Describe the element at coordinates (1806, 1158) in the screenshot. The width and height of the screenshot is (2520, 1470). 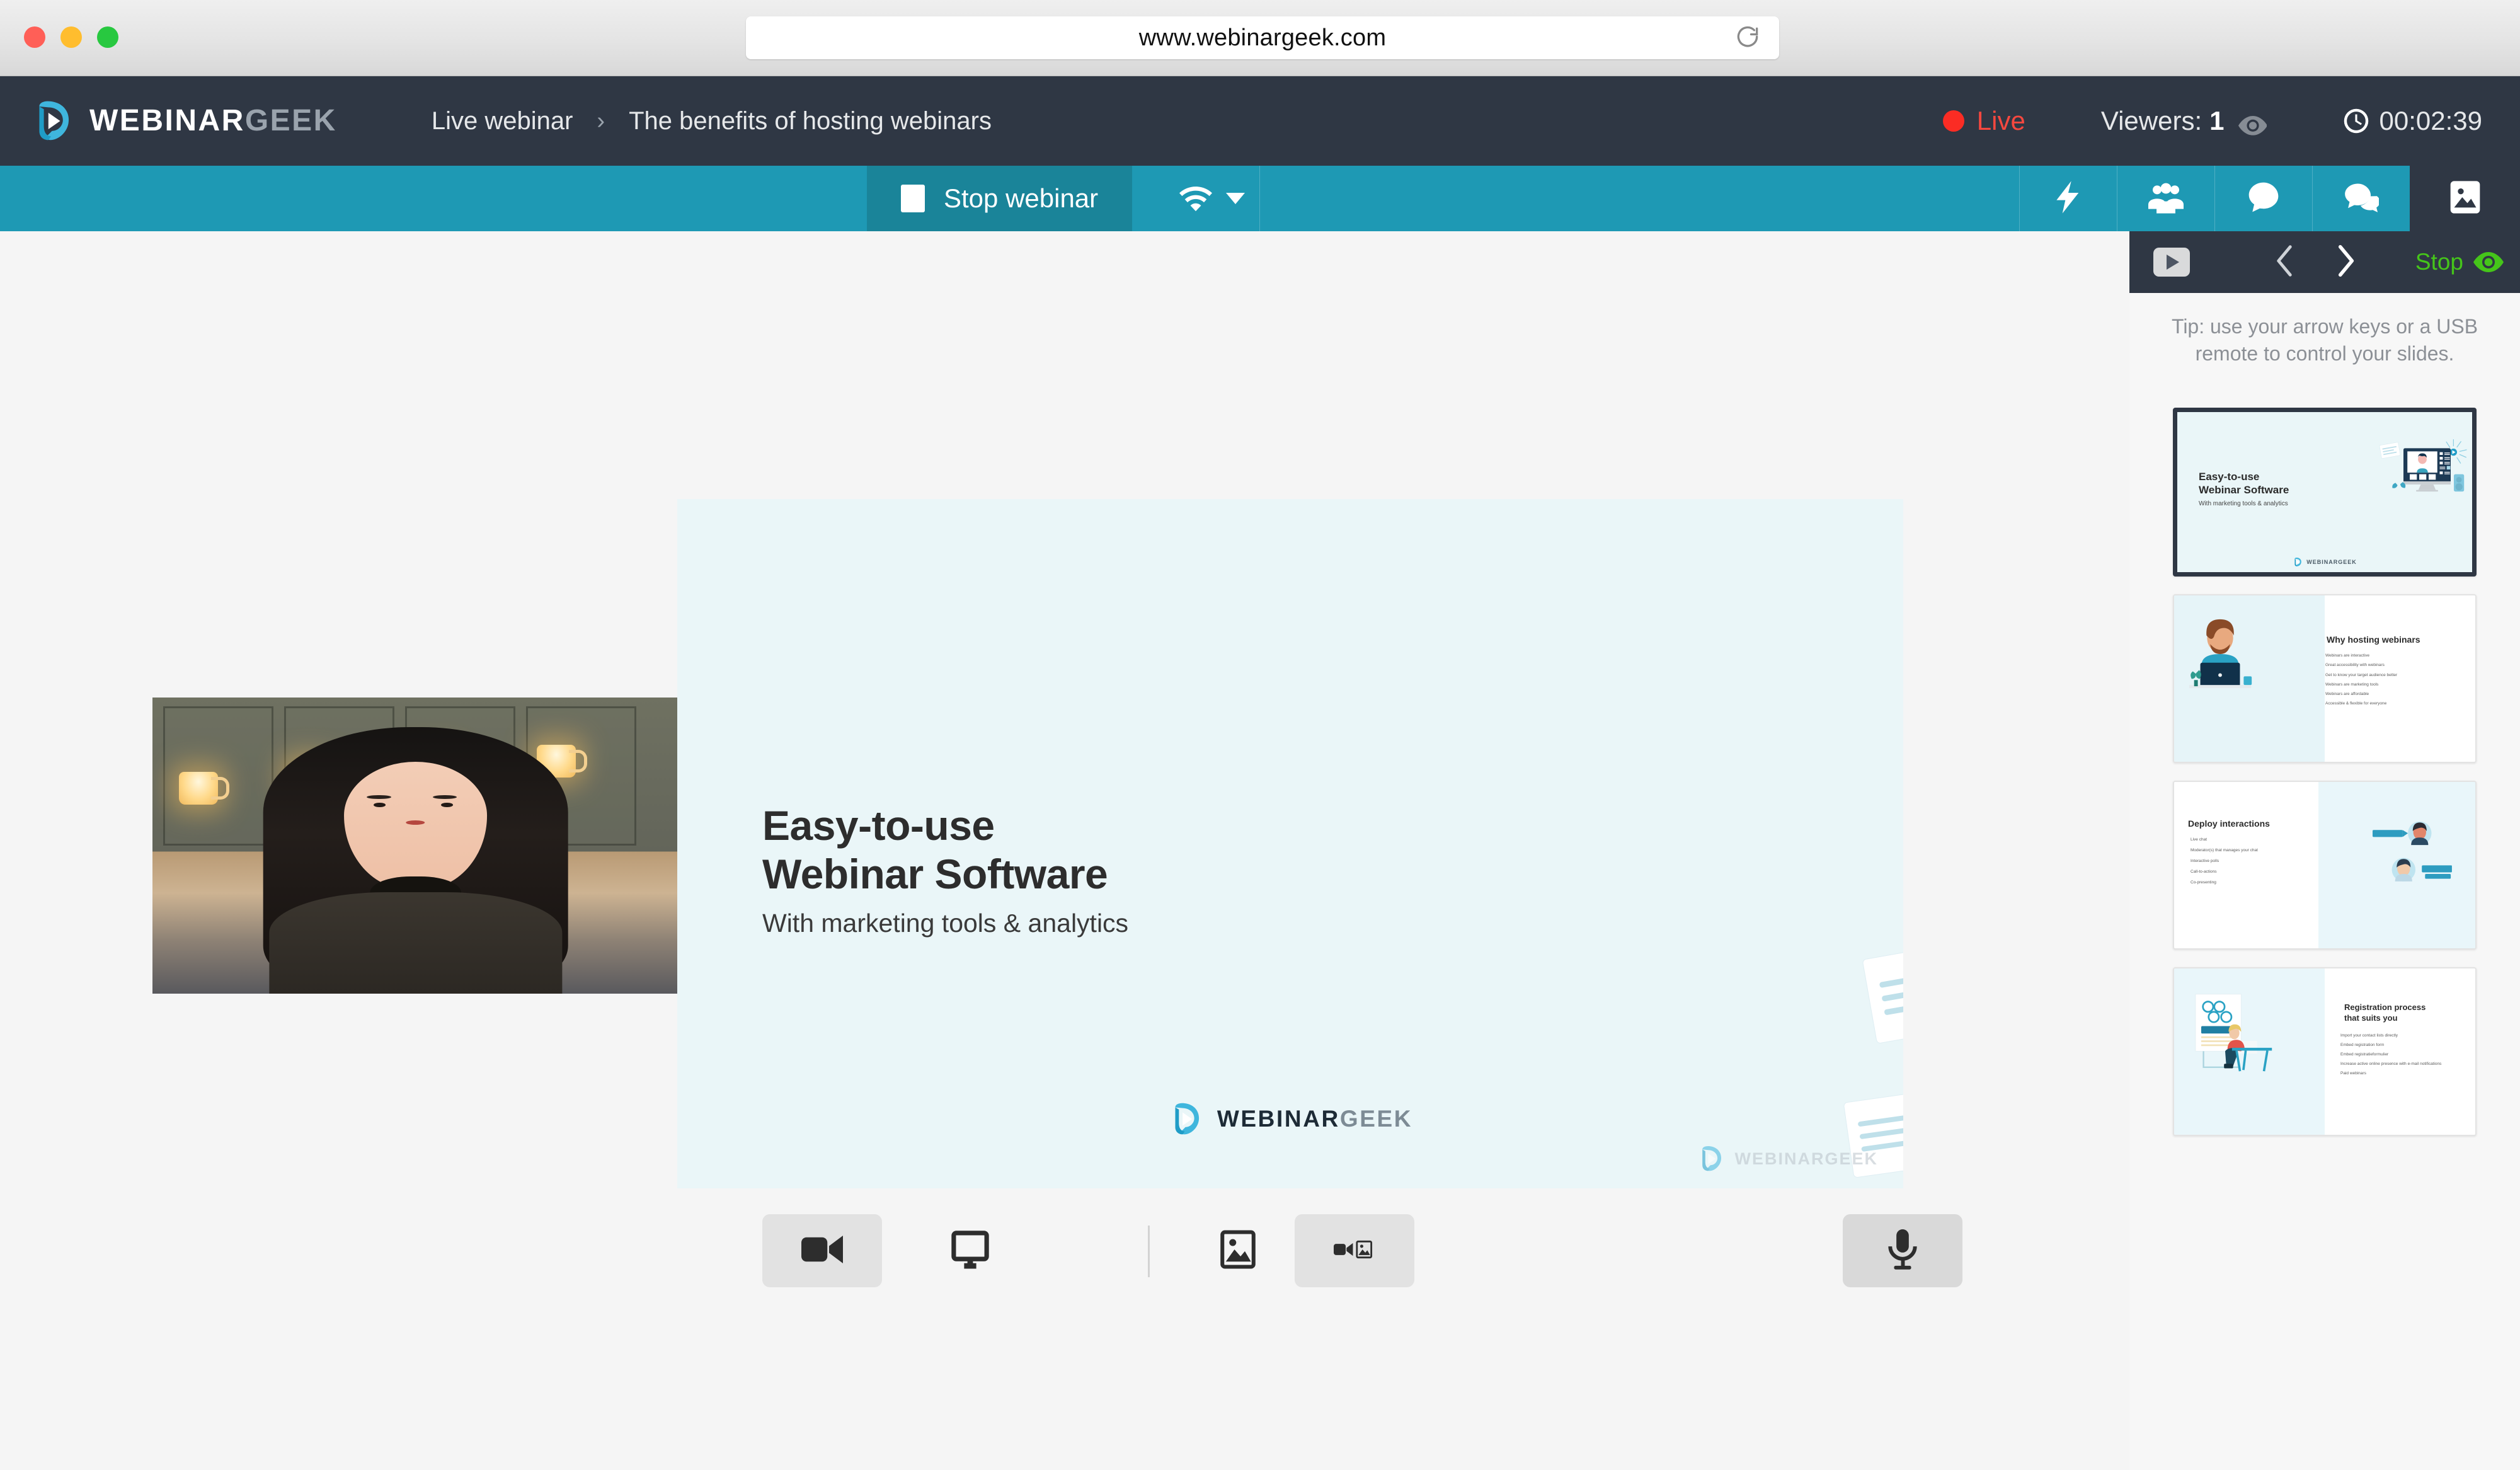
I see `slide-watermark-text: WEBINARGEEK` at that location.